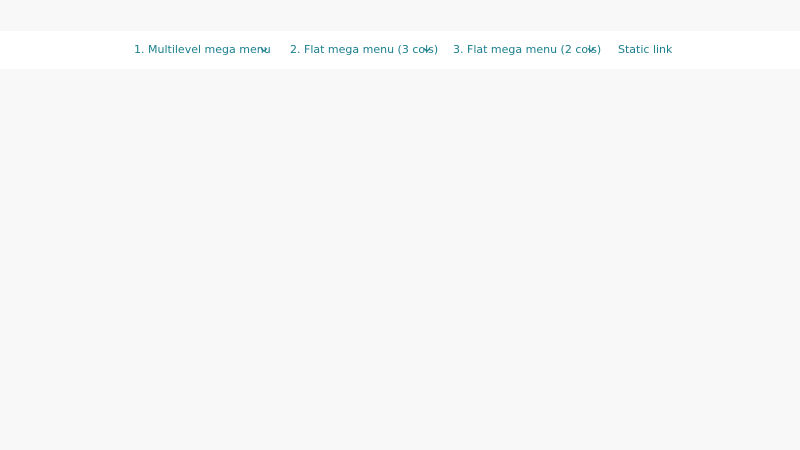  I want to click on nav-item-static-link: Static link, so click(645, 50).